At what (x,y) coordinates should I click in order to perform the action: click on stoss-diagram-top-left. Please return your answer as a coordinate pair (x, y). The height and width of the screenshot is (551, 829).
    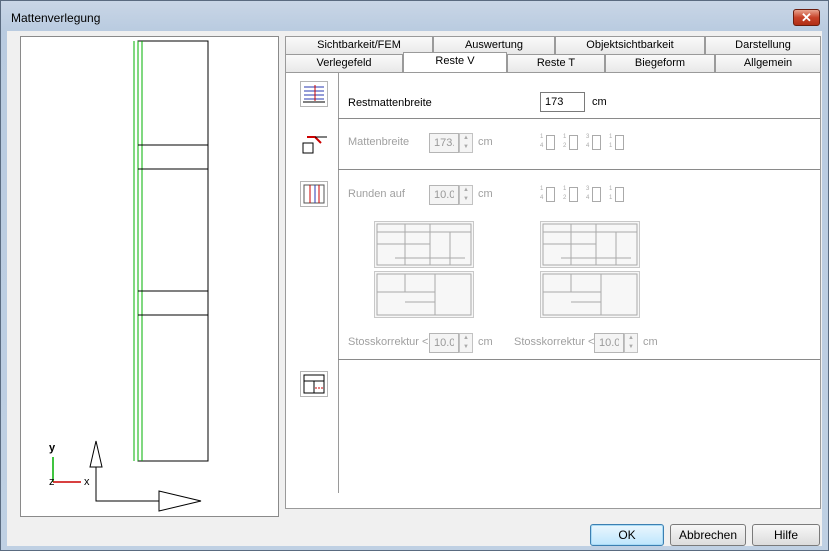
    Looking at the image, I should click on (424, 244).